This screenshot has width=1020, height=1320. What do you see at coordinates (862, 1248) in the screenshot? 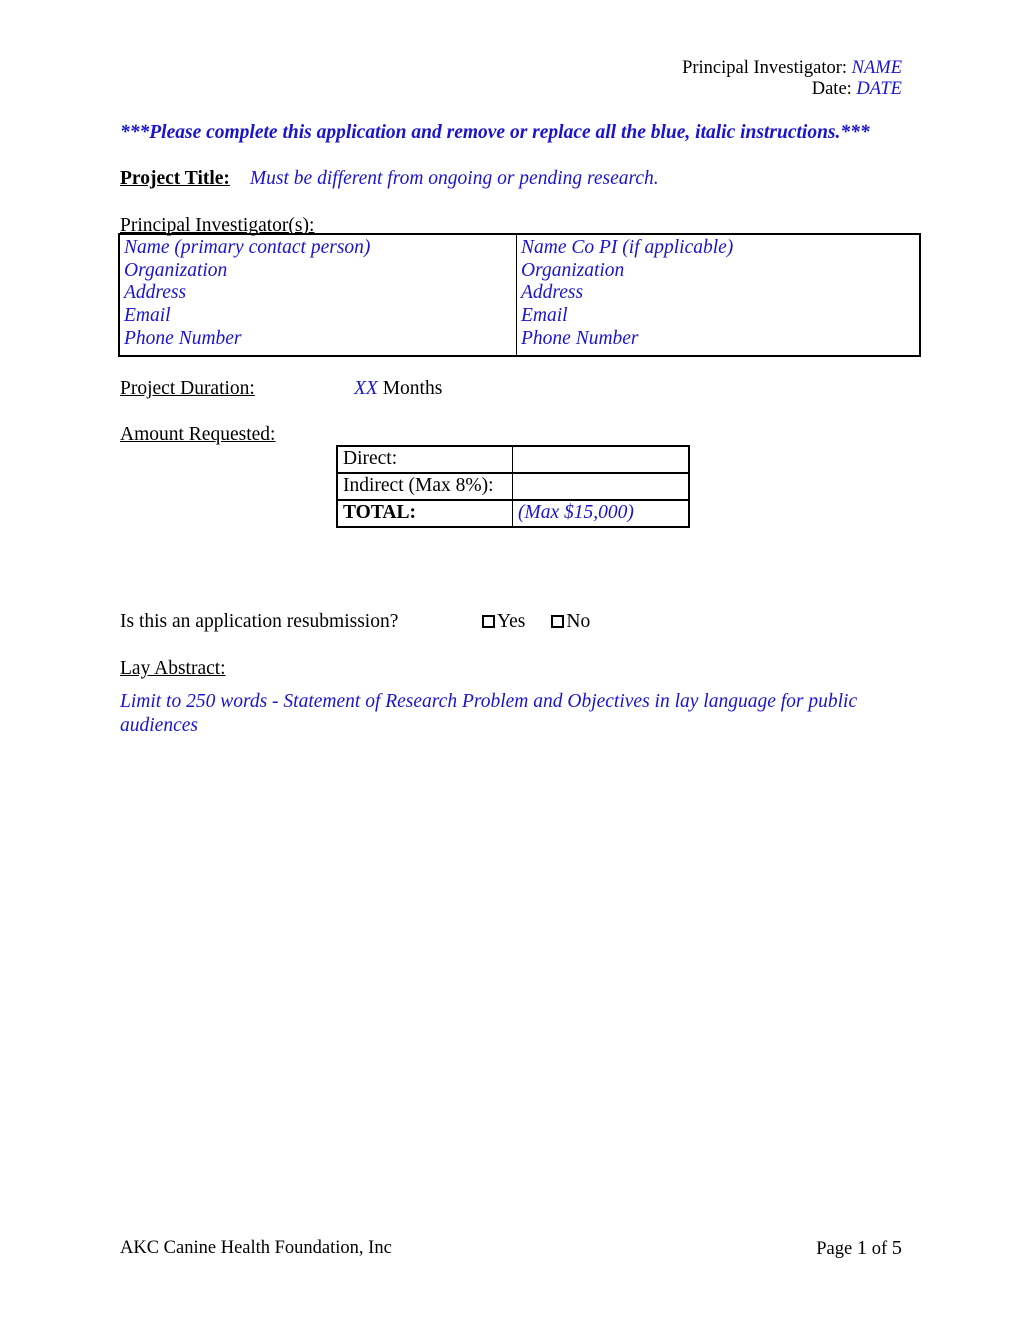
I see `footer-page-current: 1` at bounding box center [862, 1248].